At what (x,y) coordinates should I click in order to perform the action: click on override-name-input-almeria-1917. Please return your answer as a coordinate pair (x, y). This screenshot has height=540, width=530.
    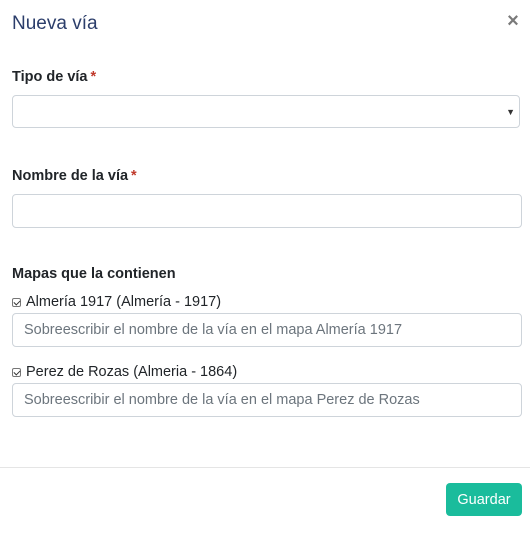
    Looking at the image, I should click on (267, 330).